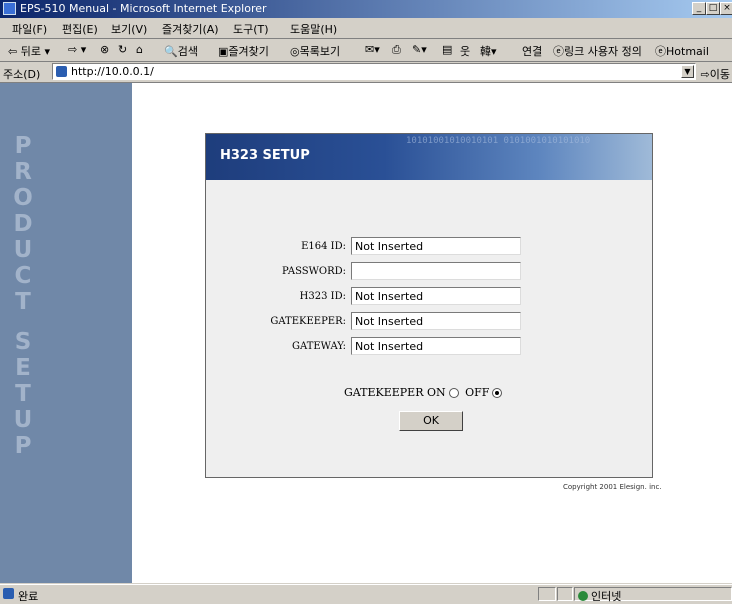 The image size is (732, 604). I want to click on menu-favorites: 즐겨찾기(A), so click(190, 29).